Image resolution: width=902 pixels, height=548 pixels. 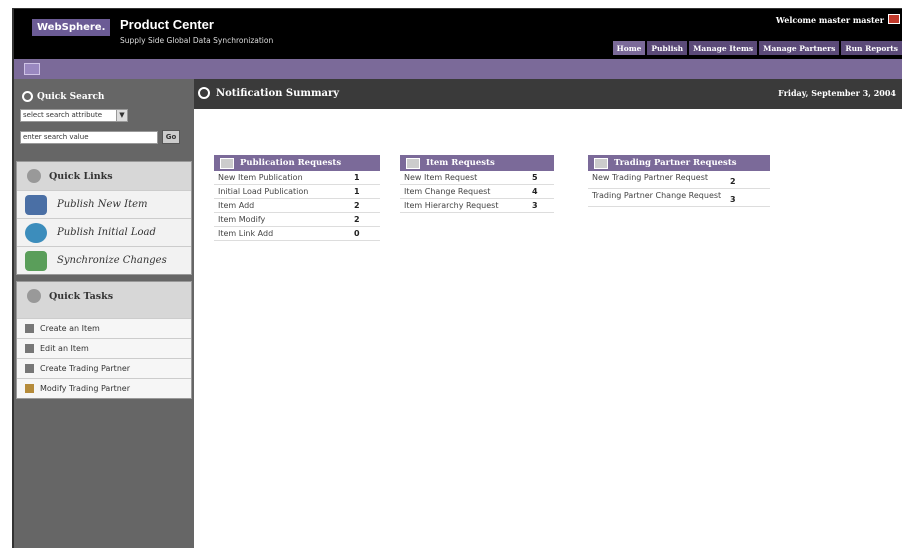 I want to click on quick-task-modify-trading-partner: Modify Trading Partner, so click(x=104, y=388).